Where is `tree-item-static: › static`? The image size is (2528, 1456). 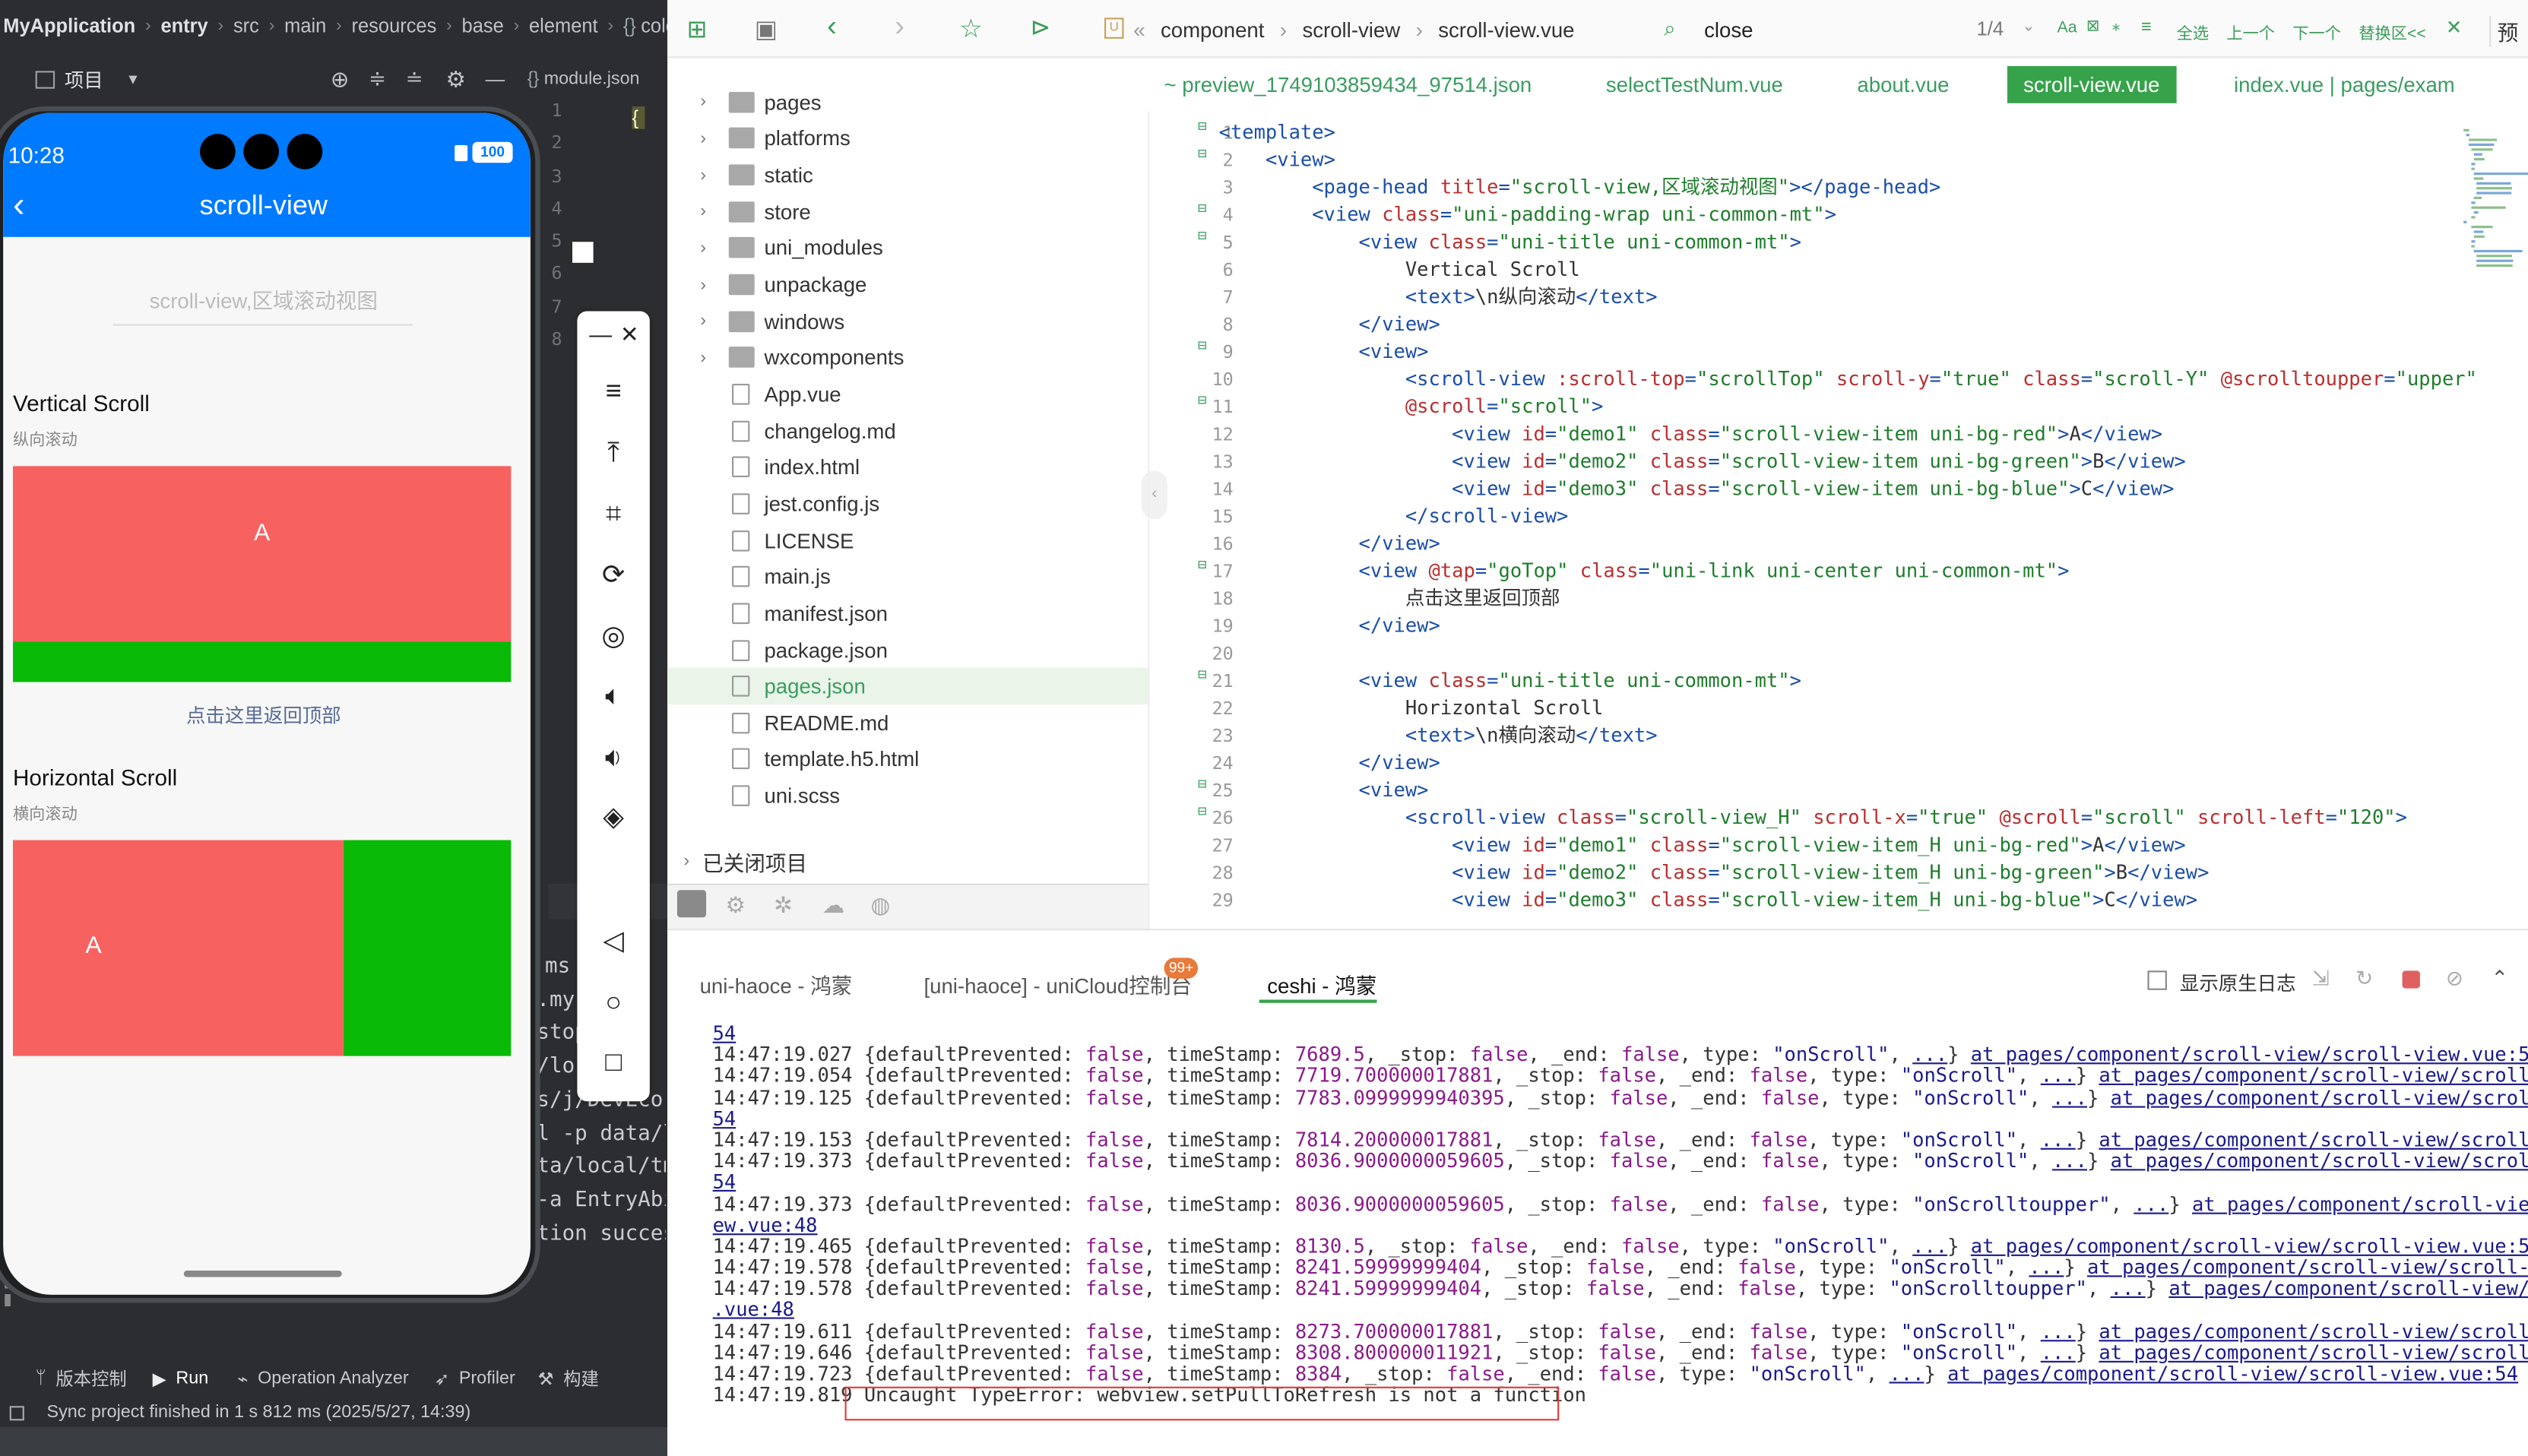
tree-item-static: › static is located at coordinates (907, 175).